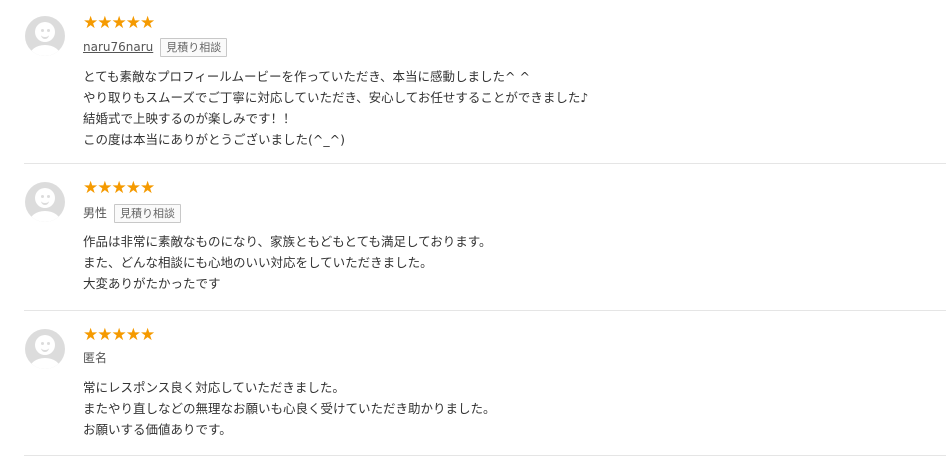  Describe the element at coordinates (214, 139) in the screenshot. I see `review-comment-line: この度は本当にありがとうございました(^_^)` at that location.